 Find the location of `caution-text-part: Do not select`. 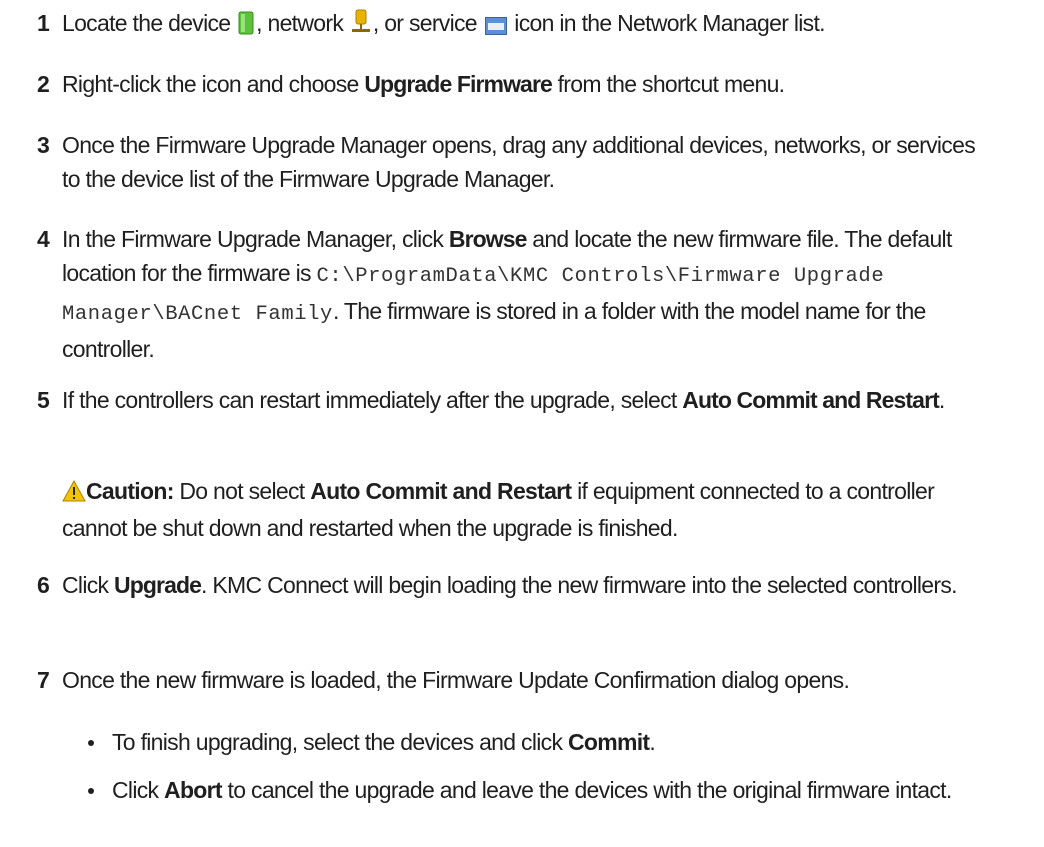

caution-text-part: Do not select is located at coordinates (242, 491).